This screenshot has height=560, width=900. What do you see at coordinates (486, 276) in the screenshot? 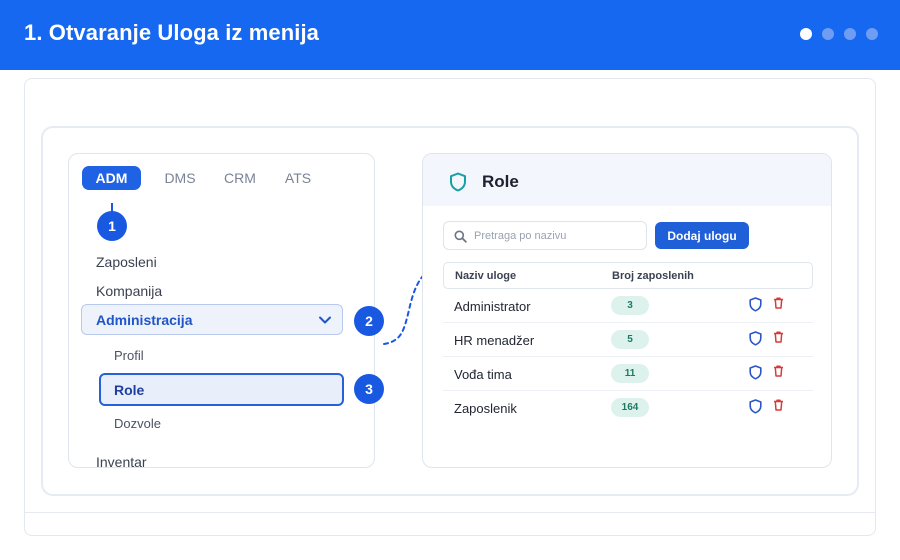
I see `column-header-name: Naziv uloge` at bounding box center [486, 276].